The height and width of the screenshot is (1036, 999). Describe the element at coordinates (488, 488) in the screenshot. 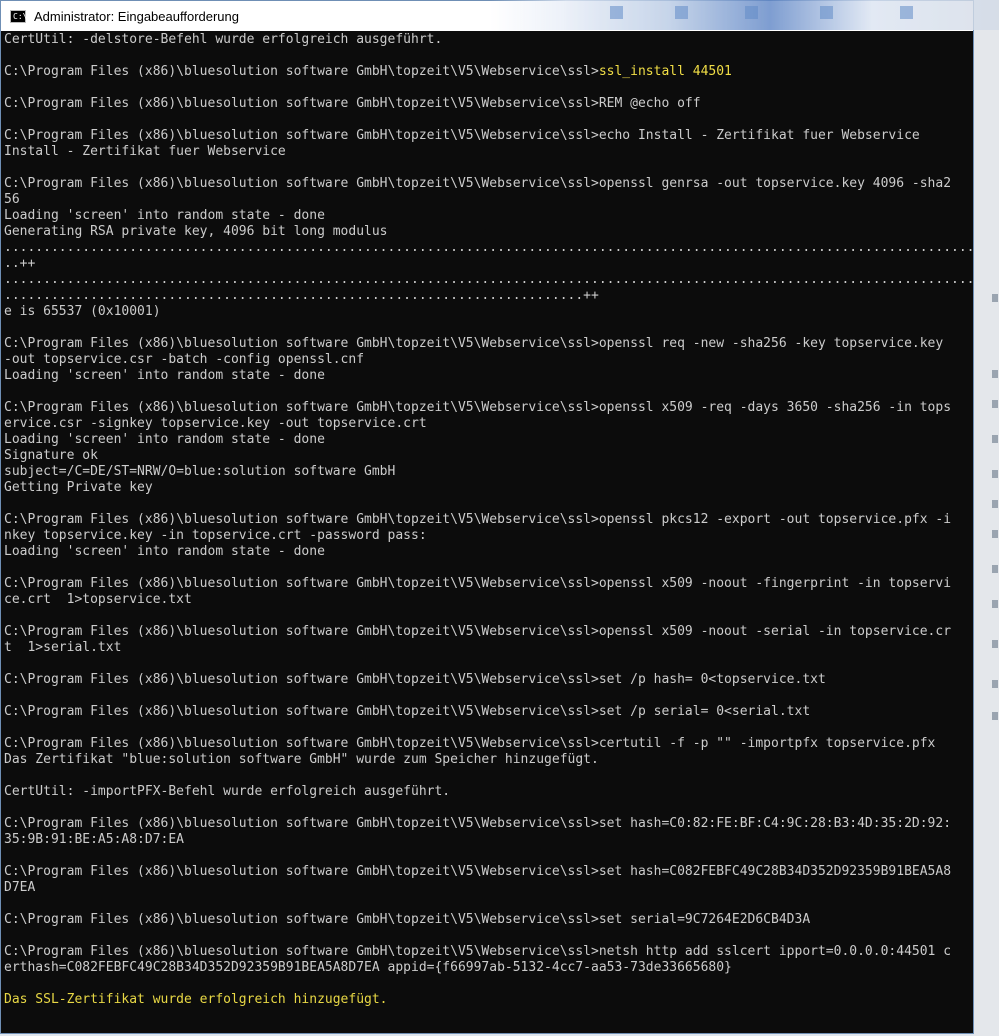

I see `console-line: Getting Private key` at that location.